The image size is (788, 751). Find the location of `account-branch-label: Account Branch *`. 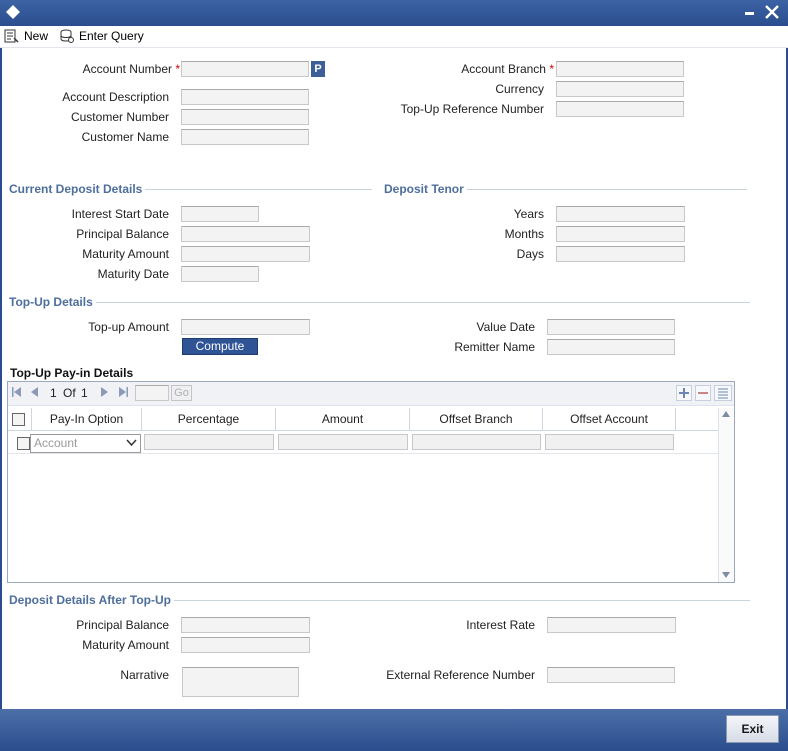

account-branch-label: Account Branch * is located at coordinates (467, 69).